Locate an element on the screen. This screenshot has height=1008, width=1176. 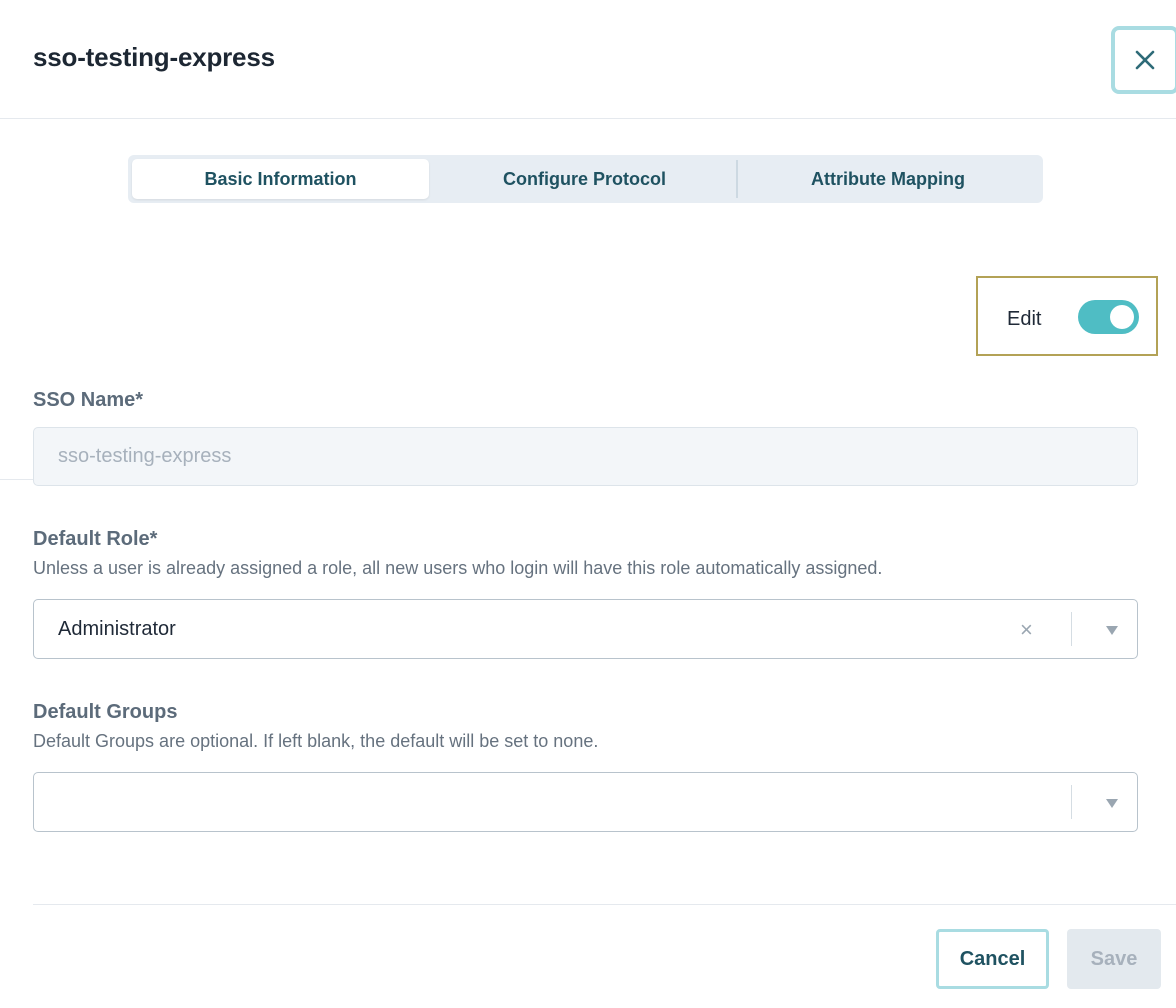
default-groups-label: Default Groups is located at coordinates (105, 712).